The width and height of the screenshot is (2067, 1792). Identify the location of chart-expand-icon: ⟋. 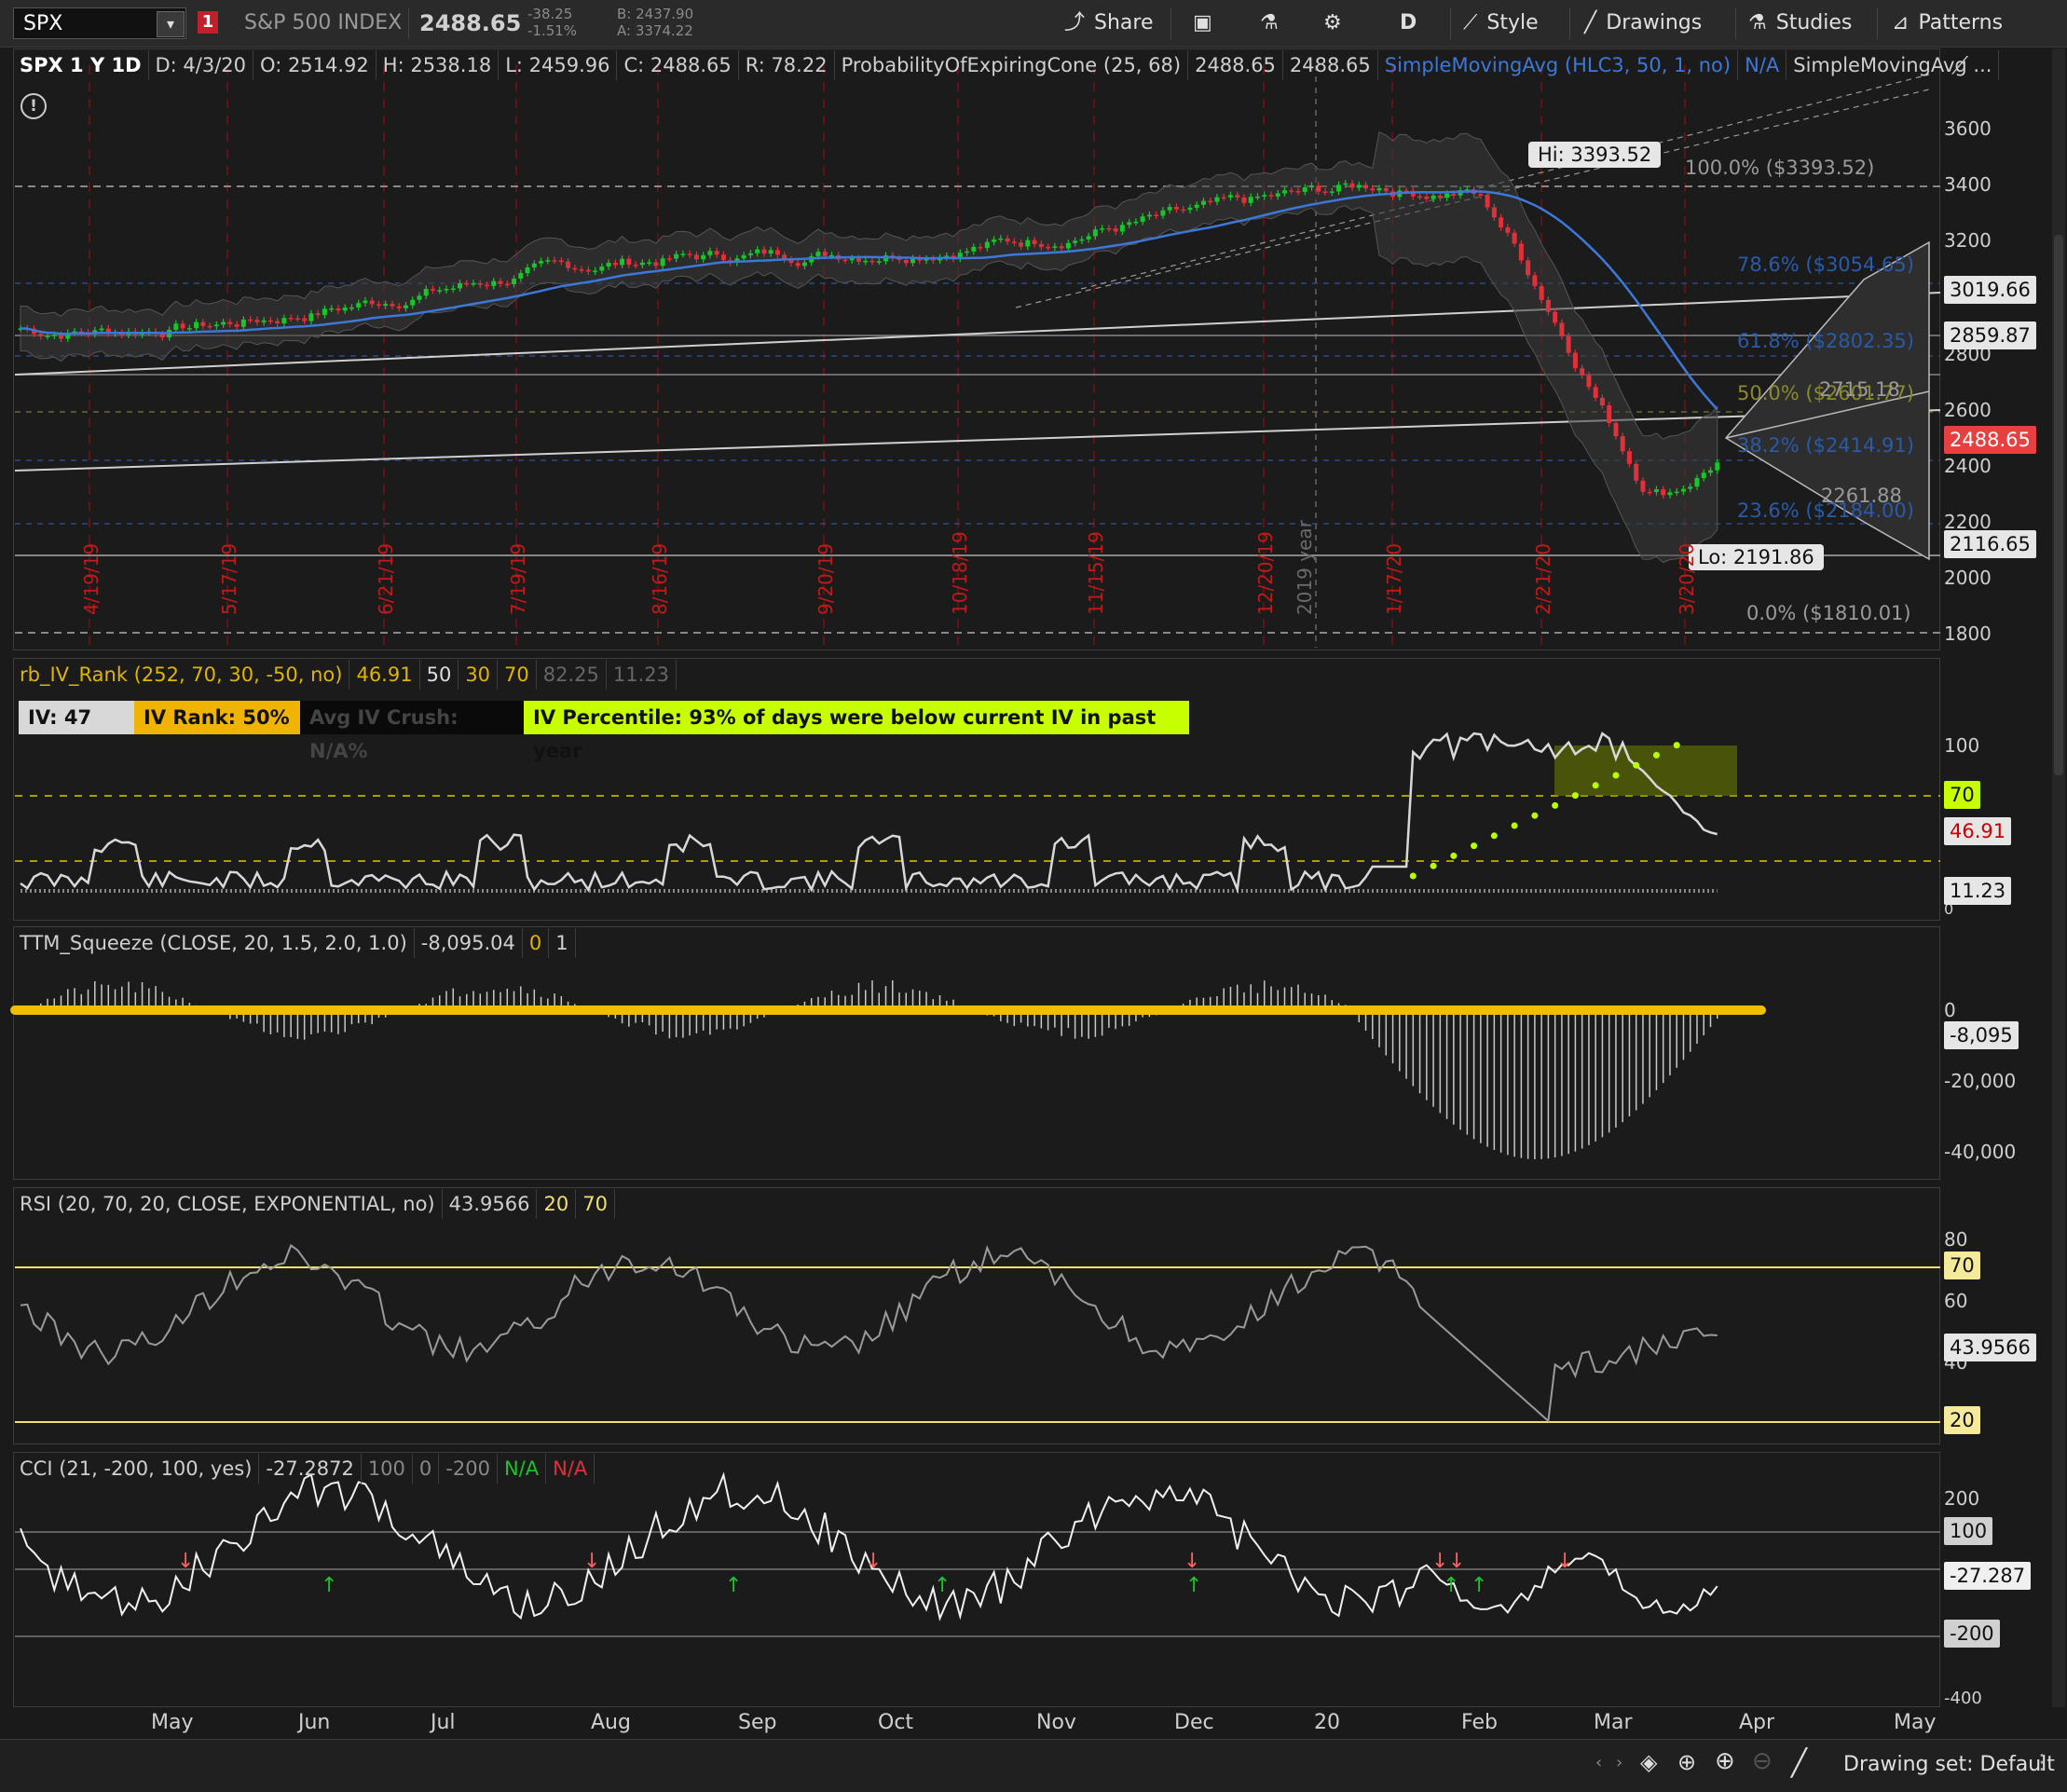
(1959, 66).